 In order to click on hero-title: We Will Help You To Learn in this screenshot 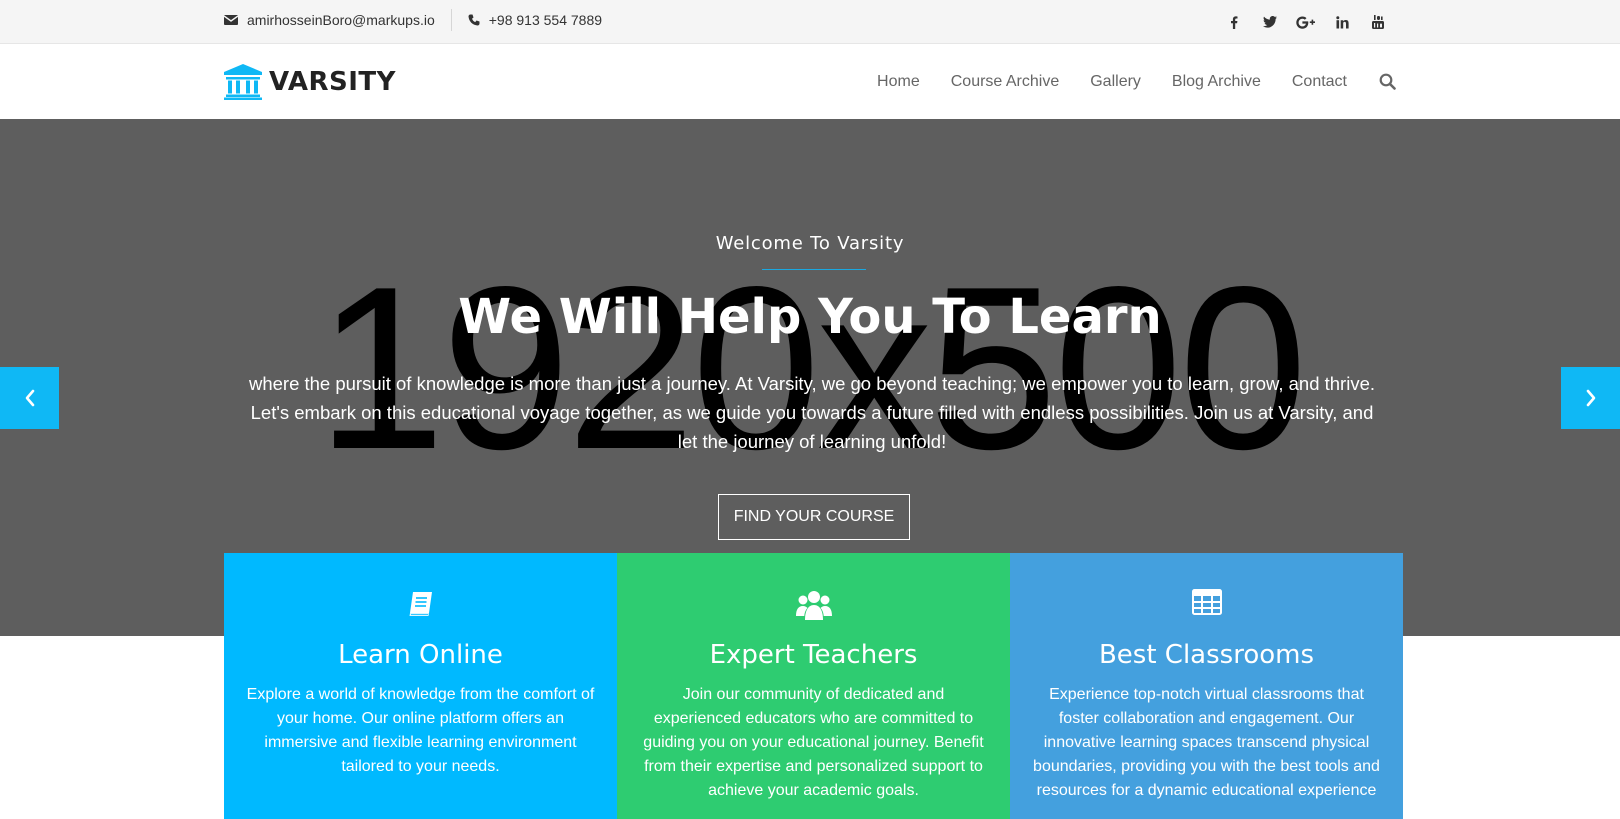, I will do `click(810, 317)`.